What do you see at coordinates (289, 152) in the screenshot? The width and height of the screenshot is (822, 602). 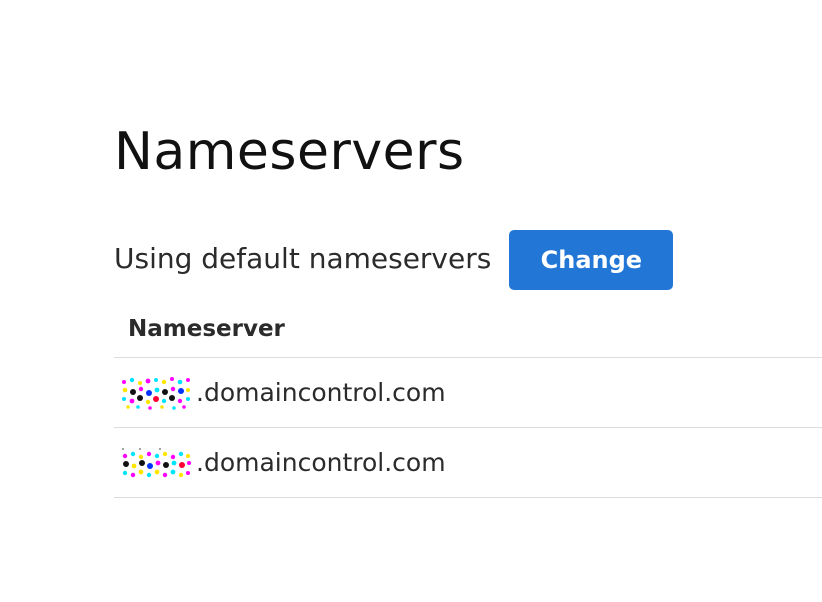 I see `page-title: Nameservers` at bounding box center [289, 152].